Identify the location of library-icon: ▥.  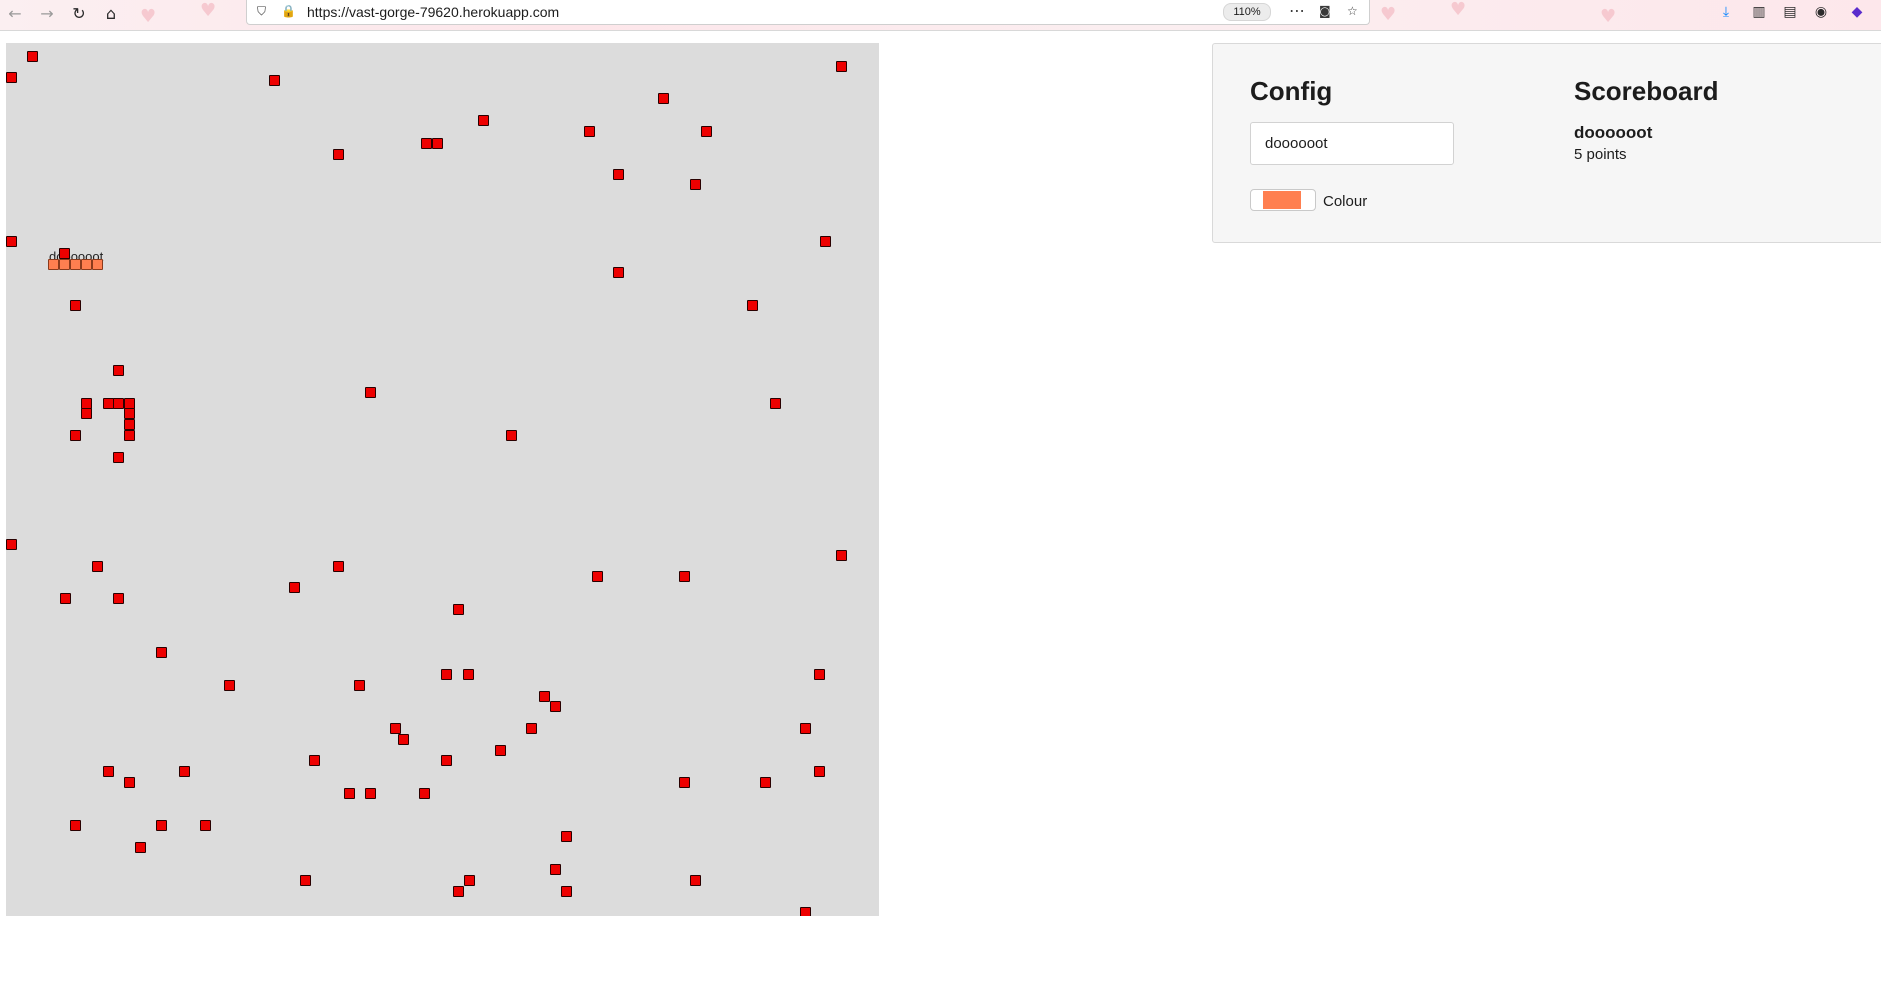
(1759, 12).